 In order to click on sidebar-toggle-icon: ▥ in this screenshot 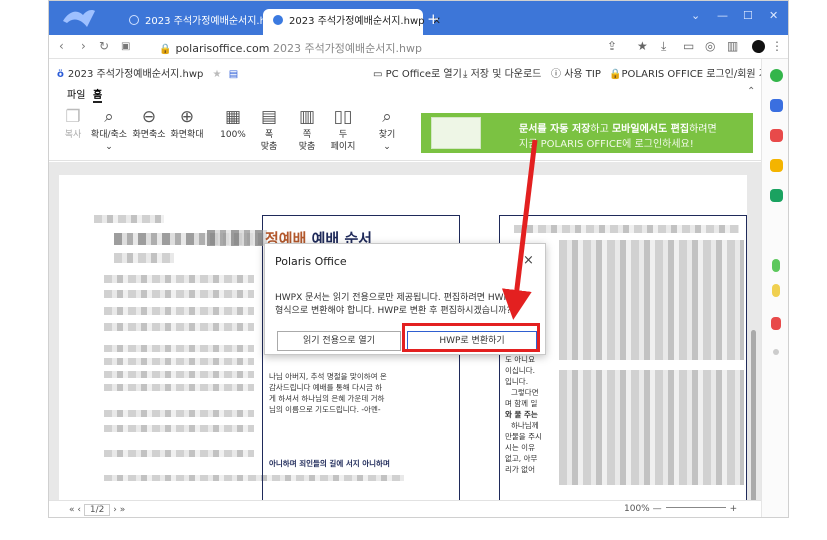, I will do `click(732, 46)`.